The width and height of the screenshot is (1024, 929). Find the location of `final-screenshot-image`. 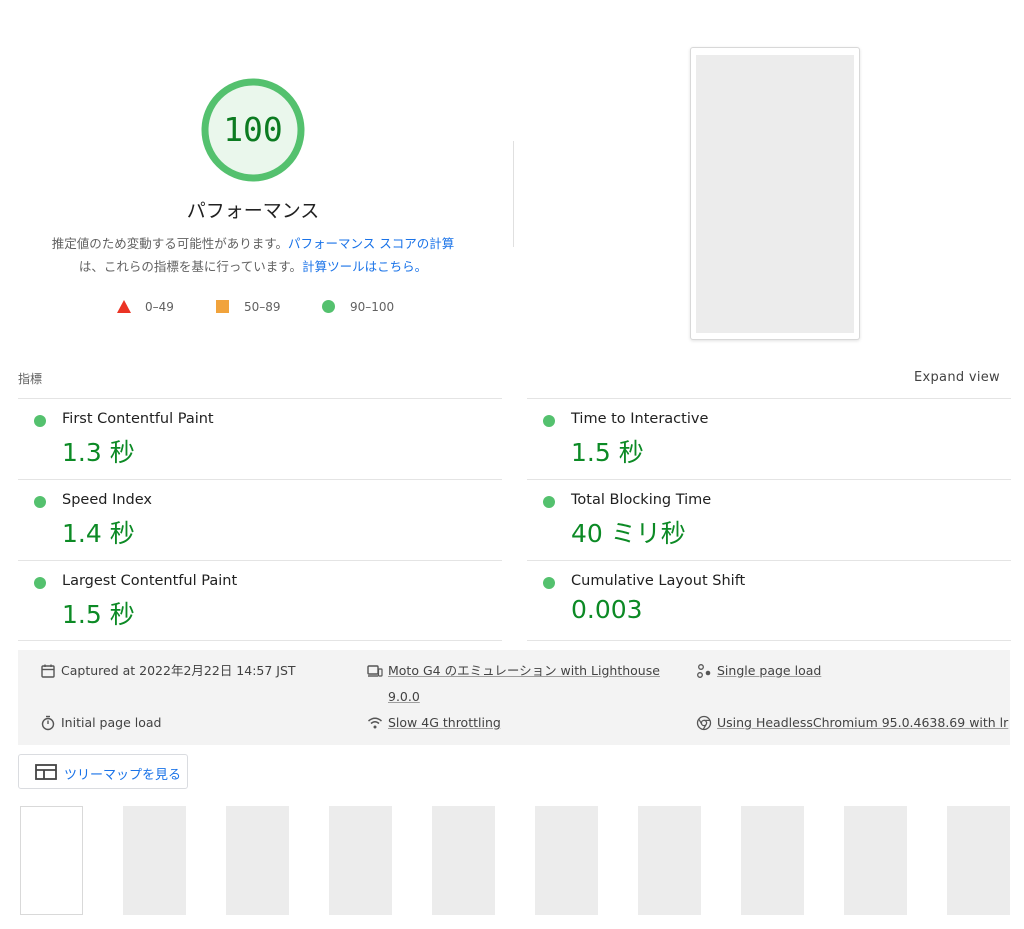

final-screenshot-image is located at coordinates (775, 194).